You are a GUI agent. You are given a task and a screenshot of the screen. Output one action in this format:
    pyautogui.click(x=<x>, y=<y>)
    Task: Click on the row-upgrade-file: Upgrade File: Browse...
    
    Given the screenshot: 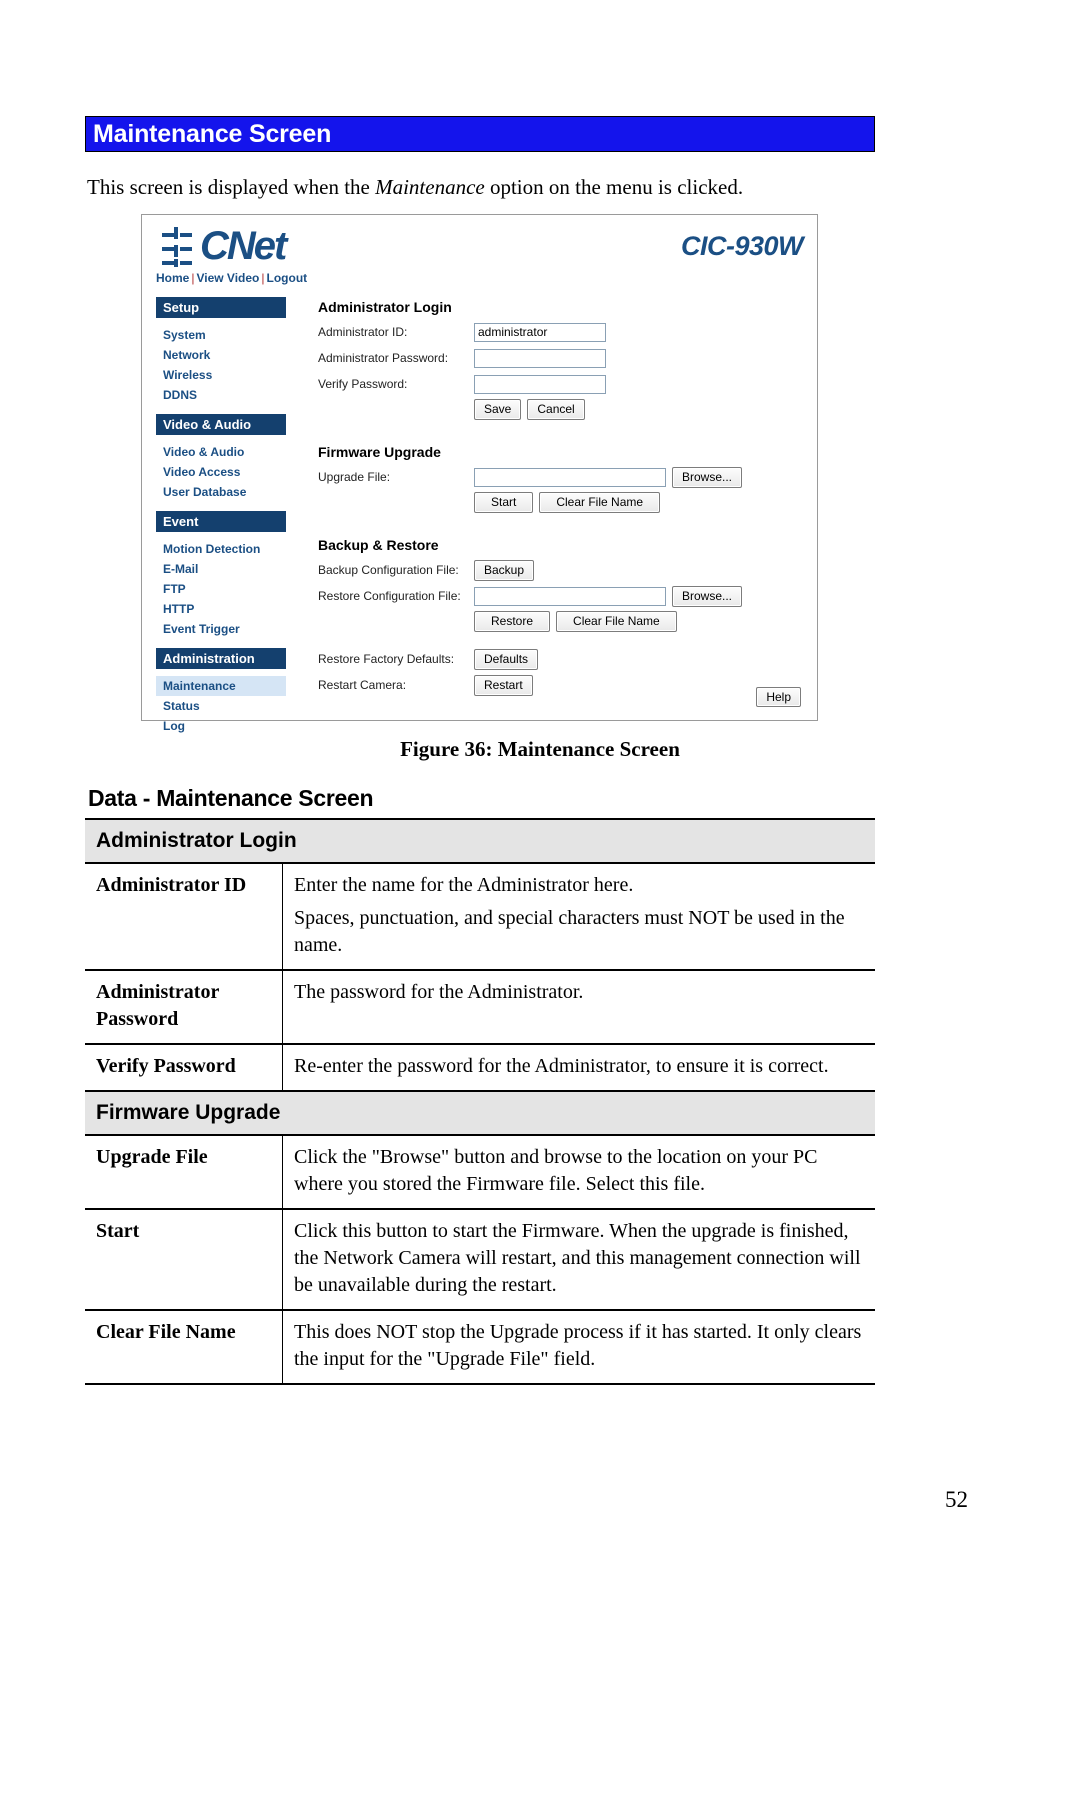 What is the action you would take?
    pyautogui.click(x=561, y=477)
    